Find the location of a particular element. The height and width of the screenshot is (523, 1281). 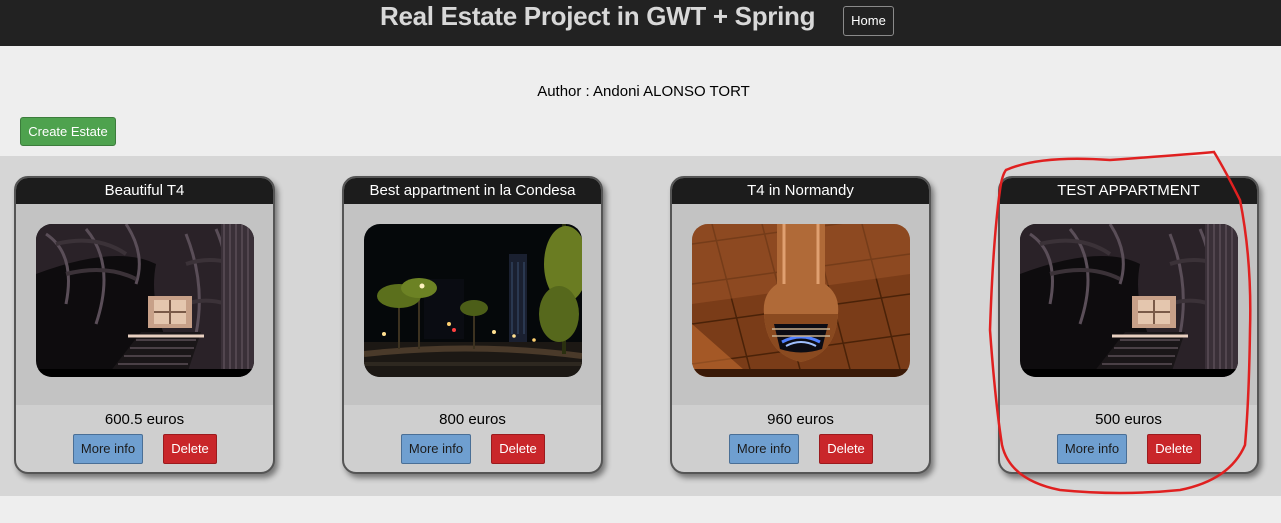

estate-title: TEST APPARTMENT is located at coordinates (1128, 191).